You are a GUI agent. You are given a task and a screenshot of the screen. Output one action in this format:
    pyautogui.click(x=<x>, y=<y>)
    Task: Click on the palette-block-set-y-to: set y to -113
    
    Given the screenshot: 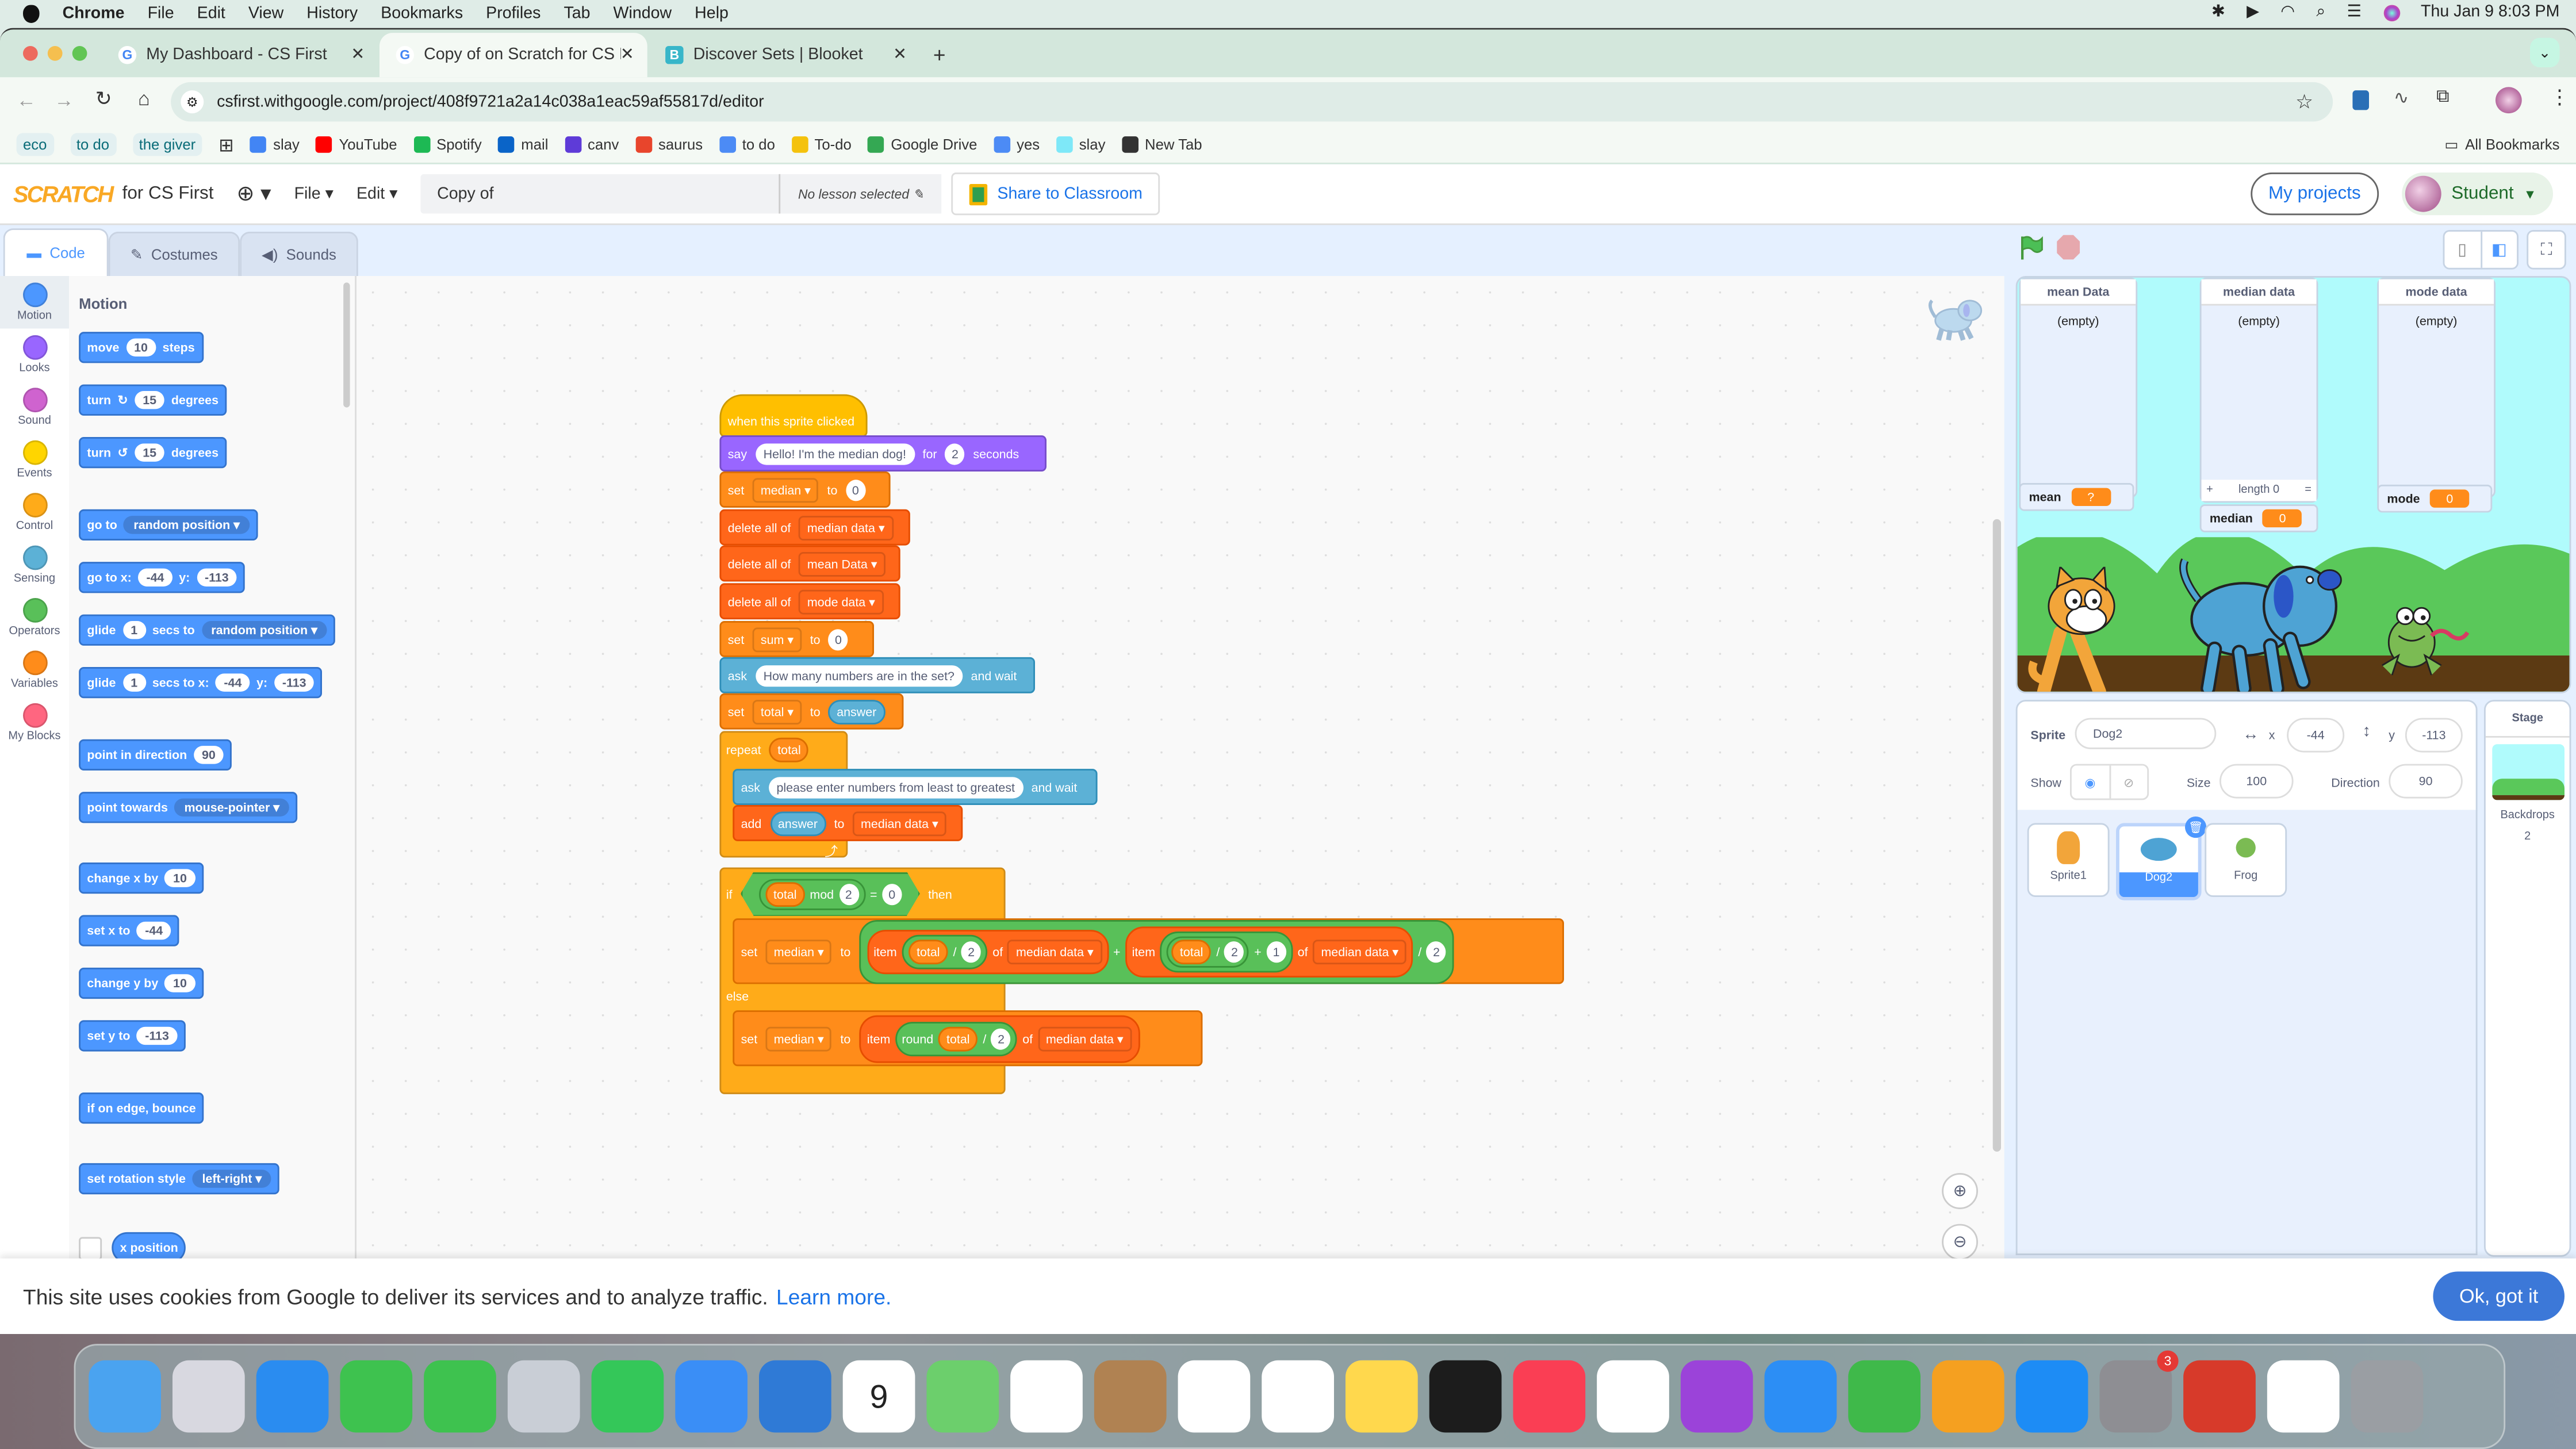 What is the action you would take?
    pyautogui.click(x=132, y=1036)
    